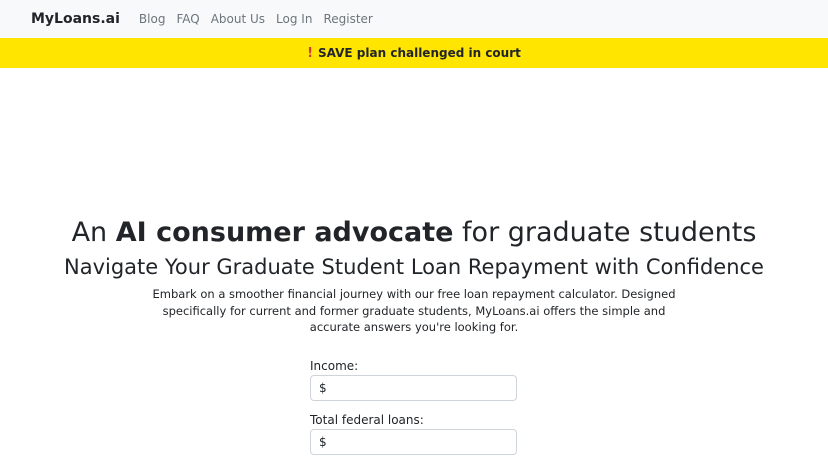  I want to click on headline-prefix: An, so click(93, 232).